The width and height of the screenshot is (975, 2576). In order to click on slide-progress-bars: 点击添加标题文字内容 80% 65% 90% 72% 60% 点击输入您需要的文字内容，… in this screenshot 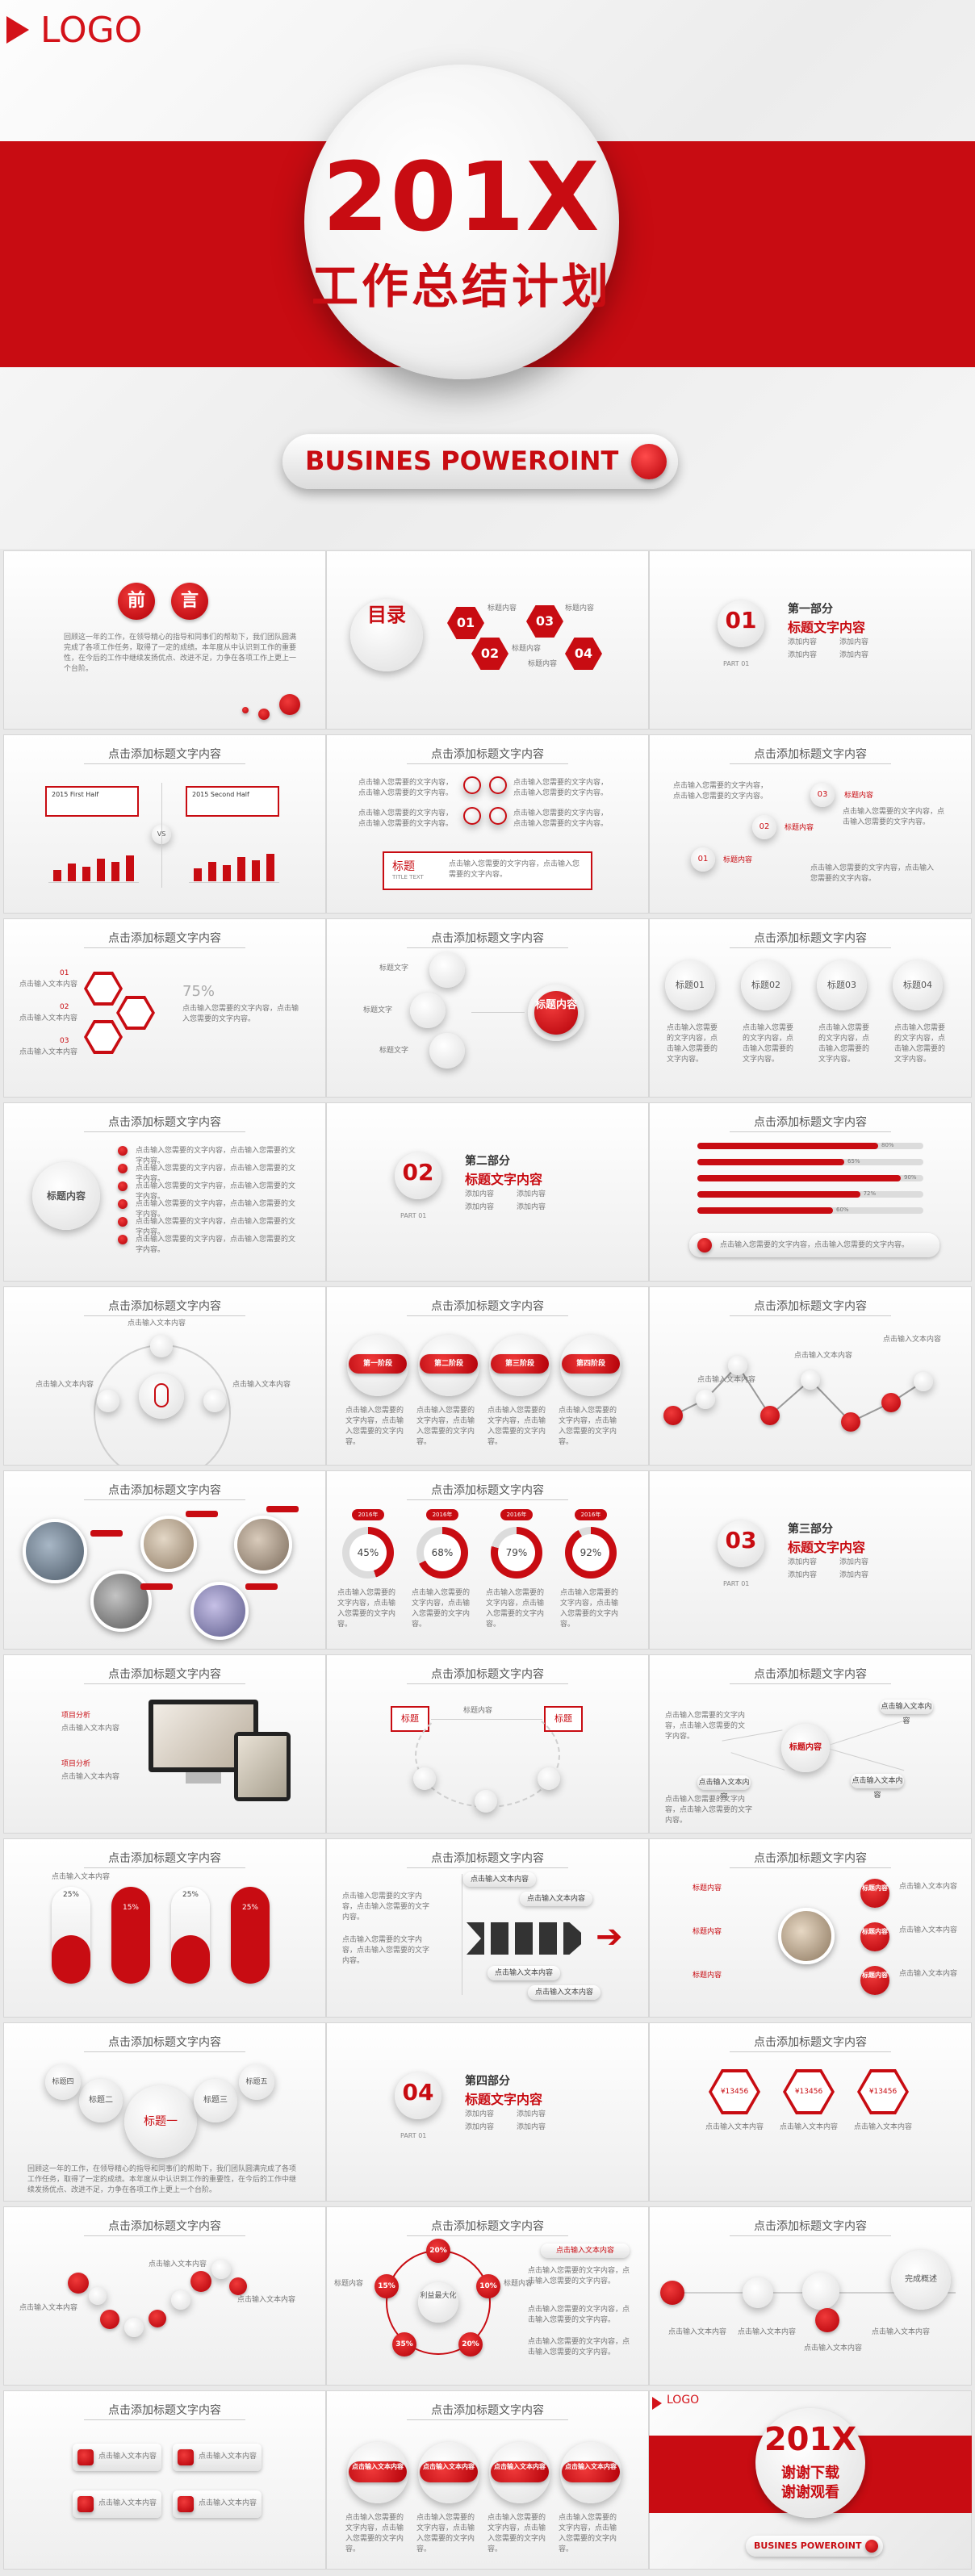, I will do `click(810, 1192)`.